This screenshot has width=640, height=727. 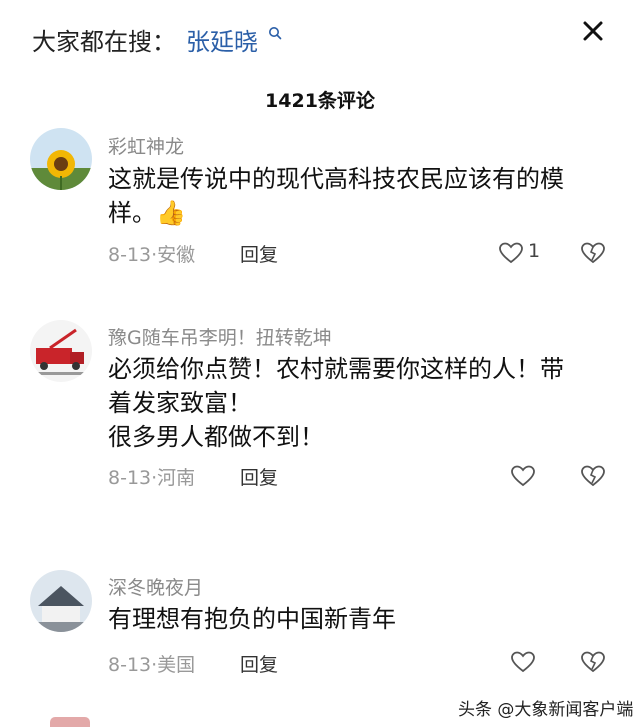 I want to click on comment-text-line: 必须给你点赞！农村就需要你这样的人！带, so click(x=336, y=369).